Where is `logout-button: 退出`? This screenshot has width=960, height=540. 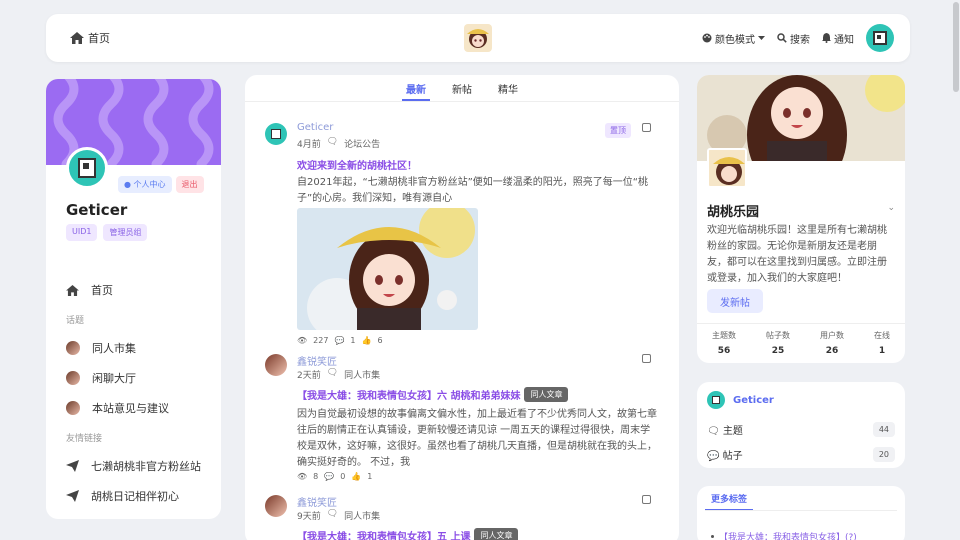 logout-button: 退出 is located at coordinates (189, 184).